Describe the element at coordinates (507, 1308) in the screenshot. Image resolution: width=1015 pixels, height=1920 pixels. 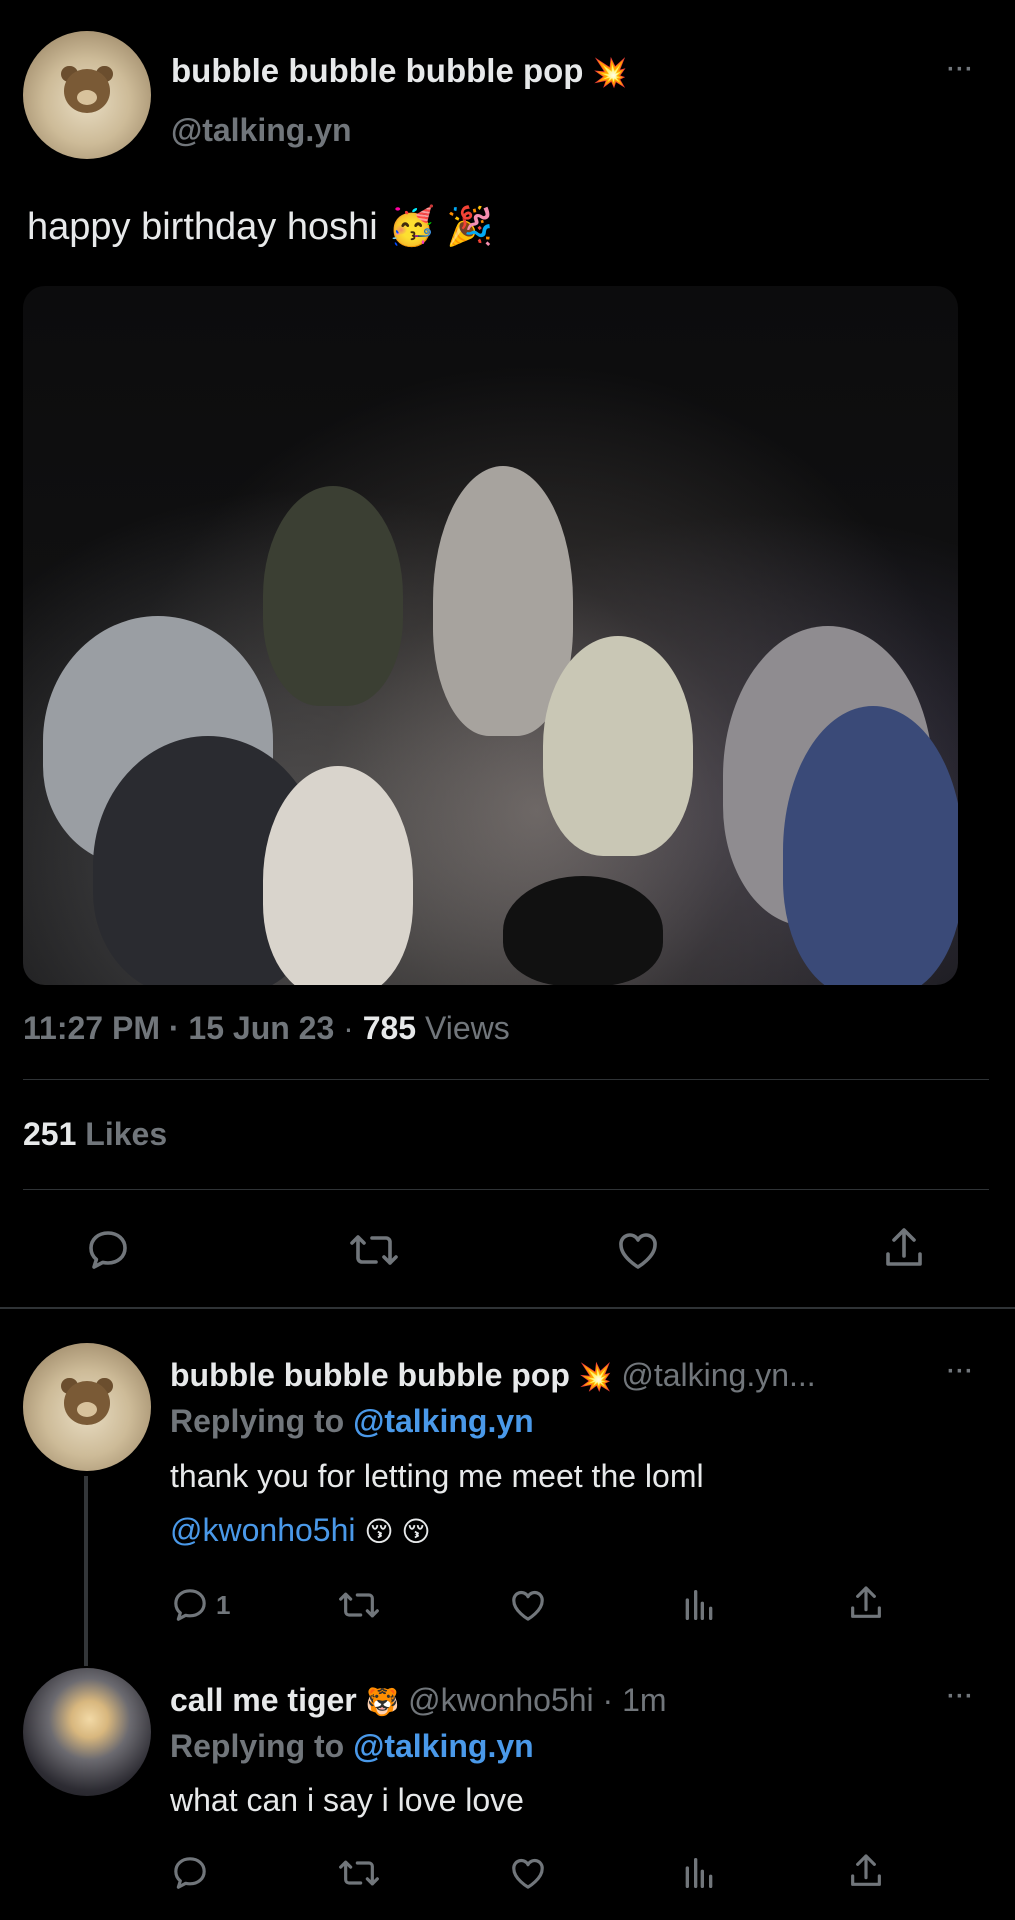
I see `section-divider` at that location.